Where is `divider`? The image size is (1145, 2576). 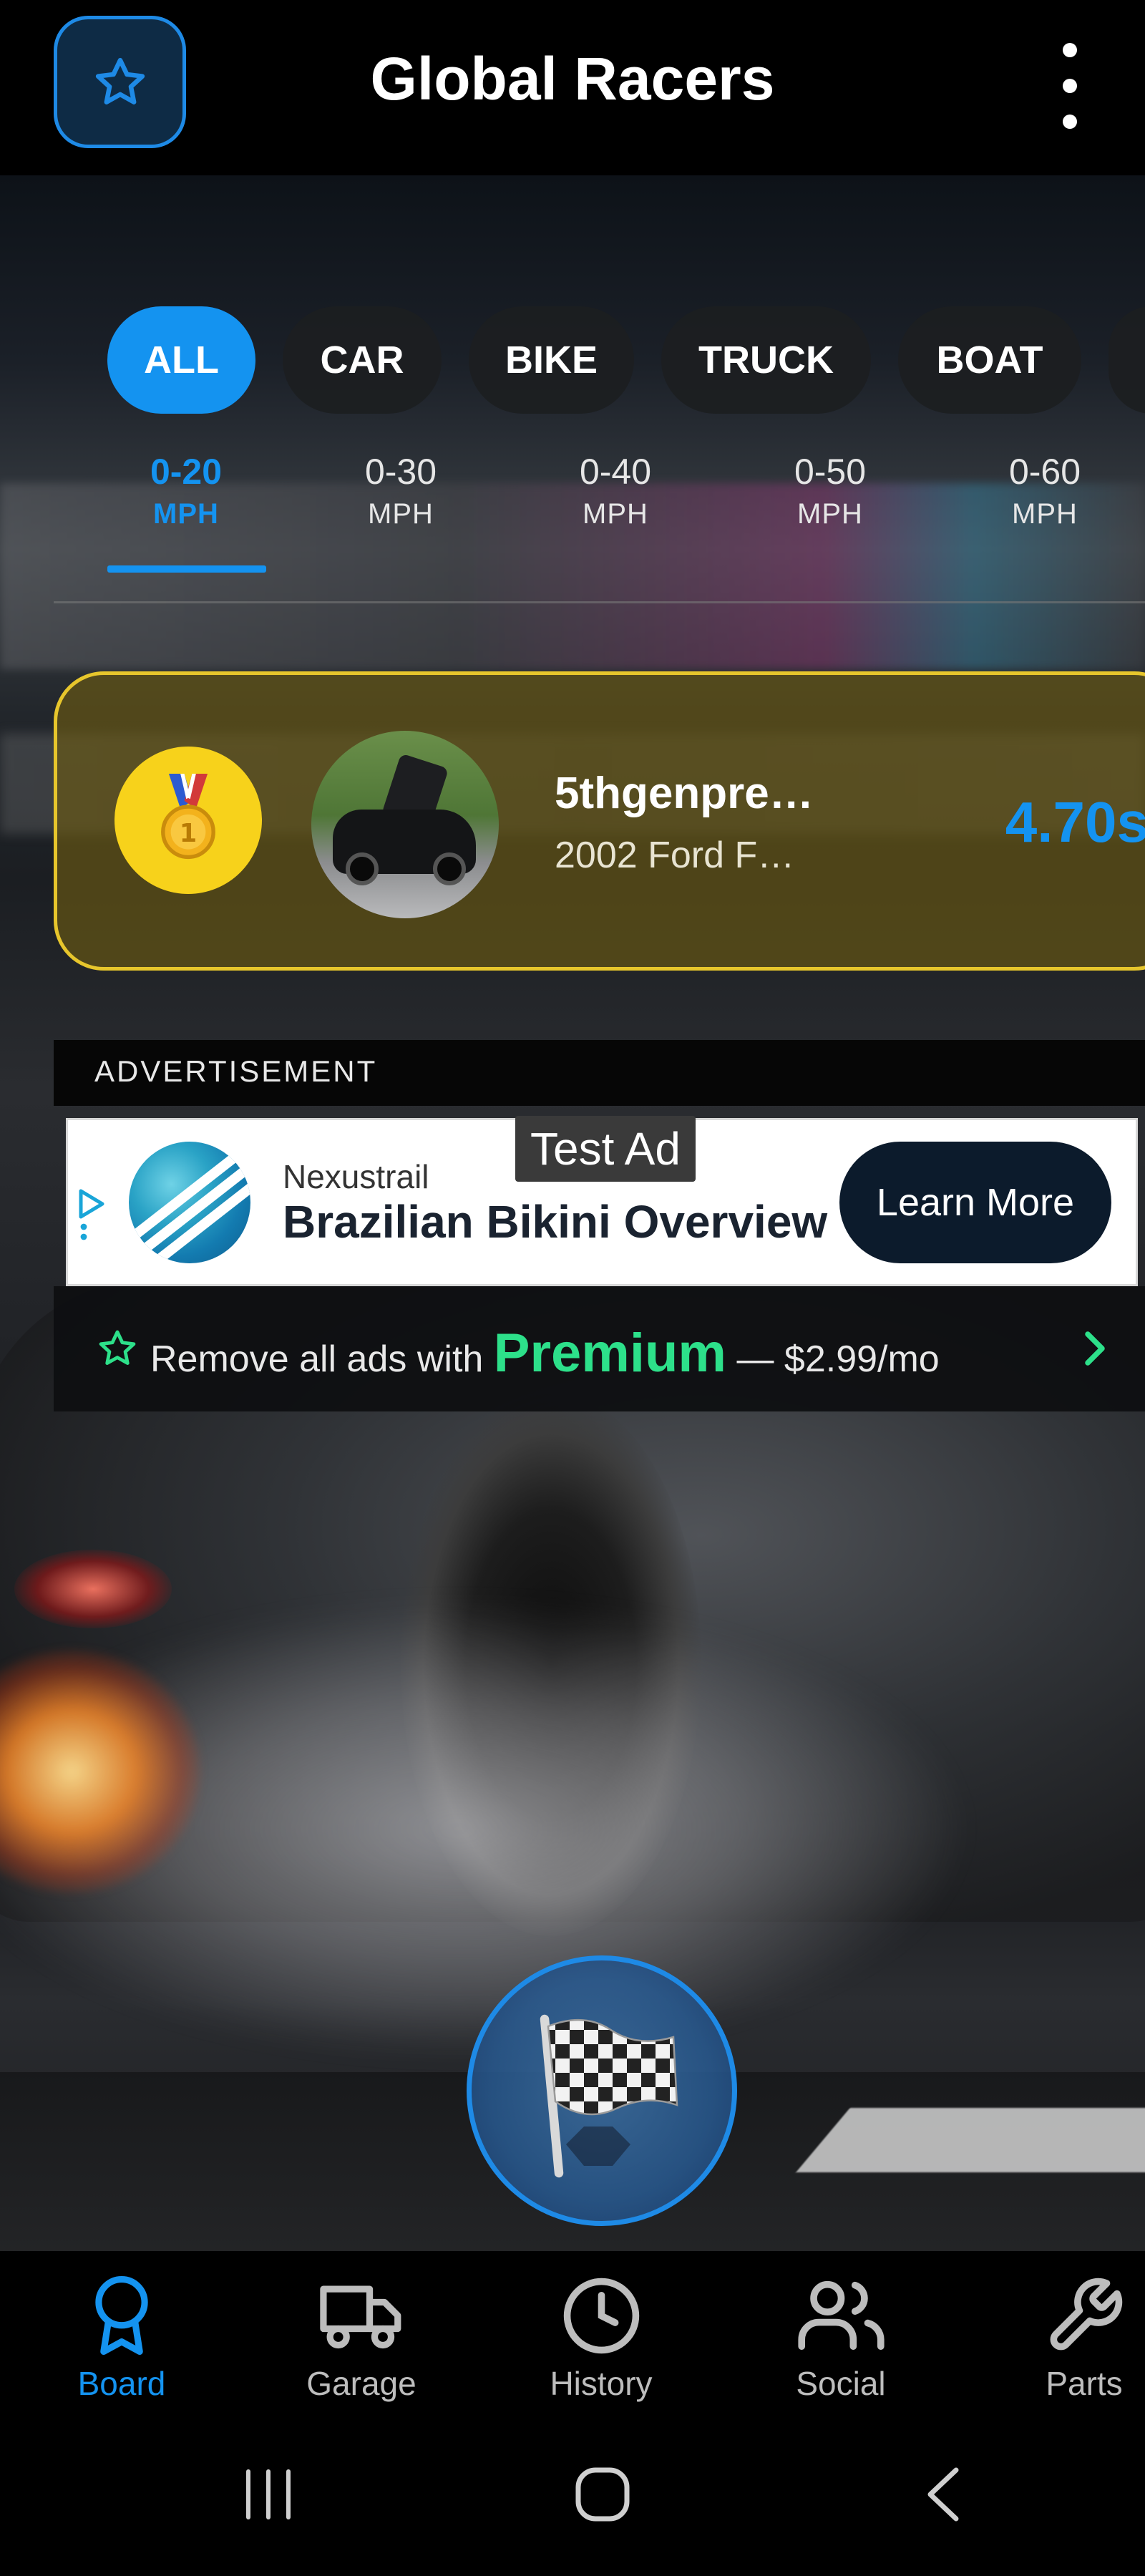 divider is located at coordinates (599, 602).